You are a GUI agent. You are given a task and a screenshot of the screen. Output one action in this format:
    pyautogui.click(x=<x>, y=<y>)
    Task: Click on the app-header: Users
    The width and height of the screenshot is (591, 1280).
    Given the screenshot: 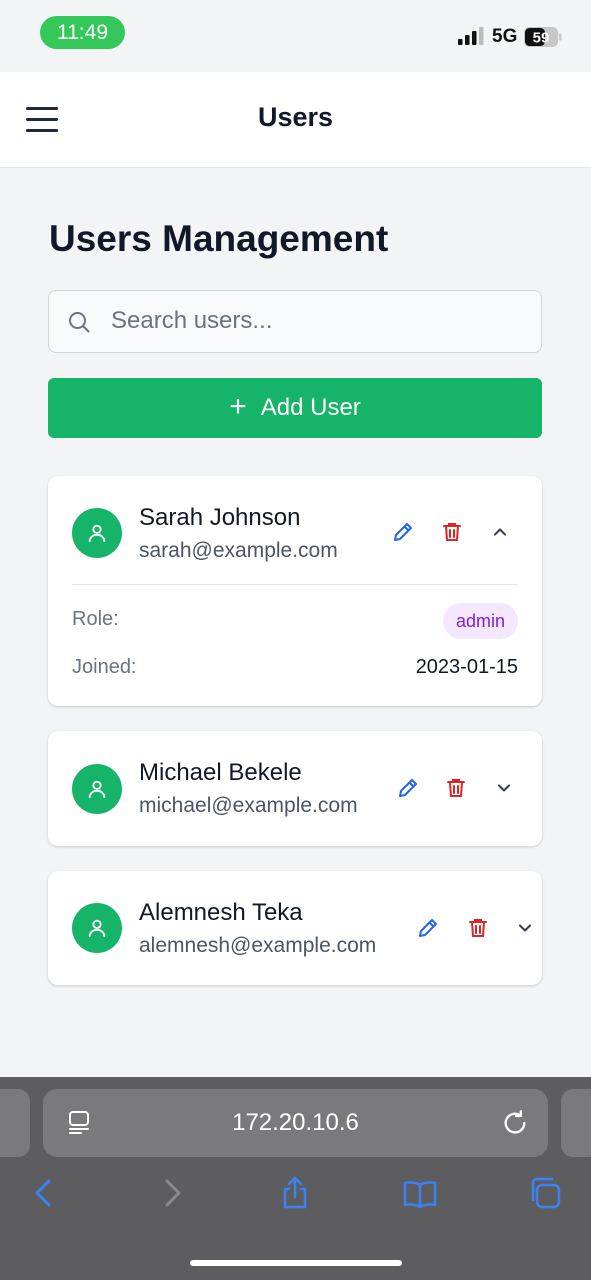 What is the action you would take?
    pyautogui.click(x=295, y=120)
    